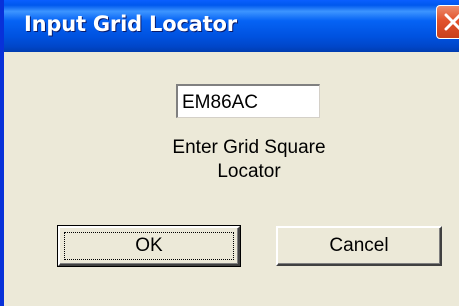  I want to click on prompt-line-2: Locator, so click(249, 171).